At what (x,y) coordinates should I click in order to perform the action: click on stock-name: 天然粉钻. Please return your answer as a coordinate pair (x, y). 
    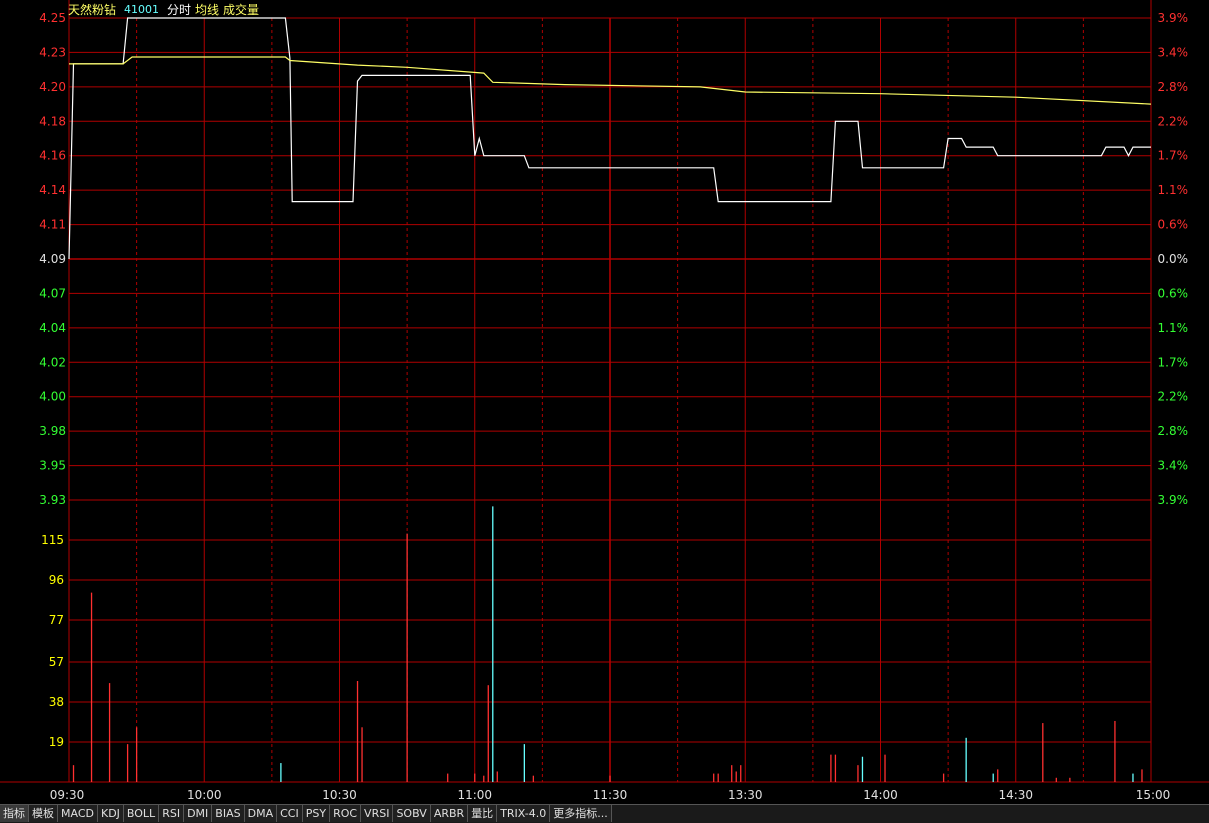
    Looking at the image, I should click on (92, 10).